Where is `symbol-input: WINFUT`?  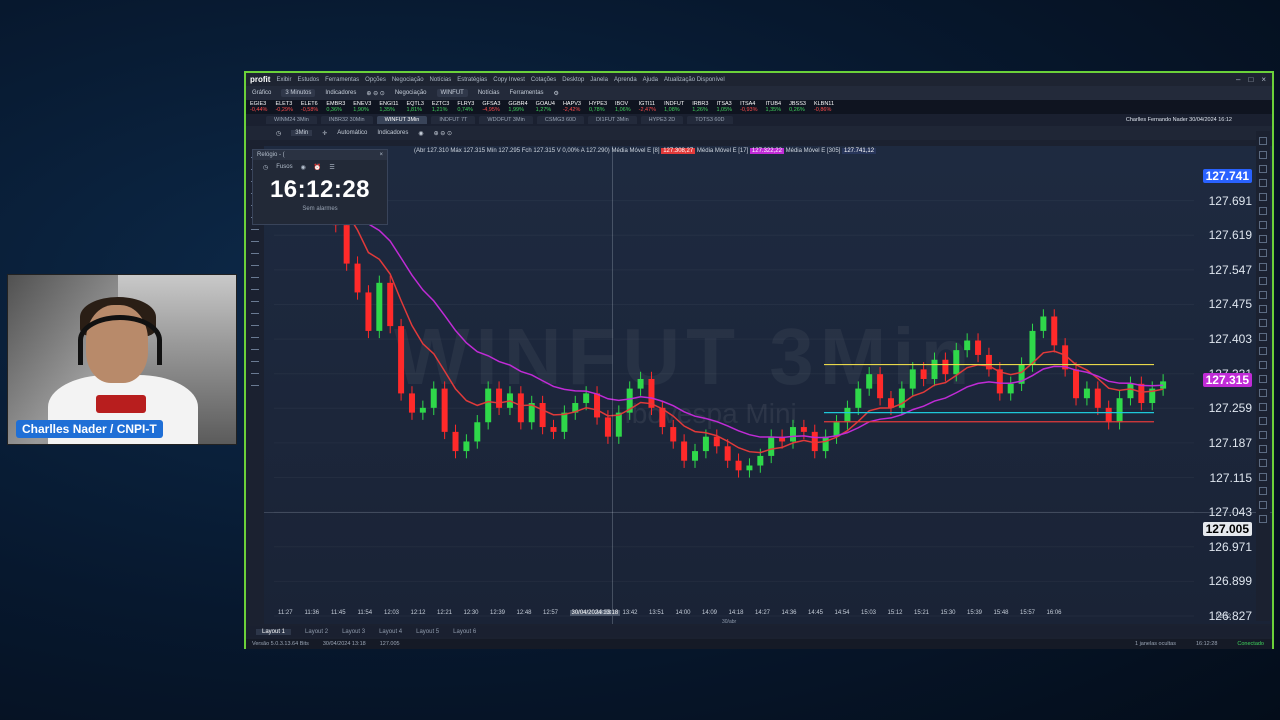
symbol-input: WINFUT is located at coordinates (452, 93).